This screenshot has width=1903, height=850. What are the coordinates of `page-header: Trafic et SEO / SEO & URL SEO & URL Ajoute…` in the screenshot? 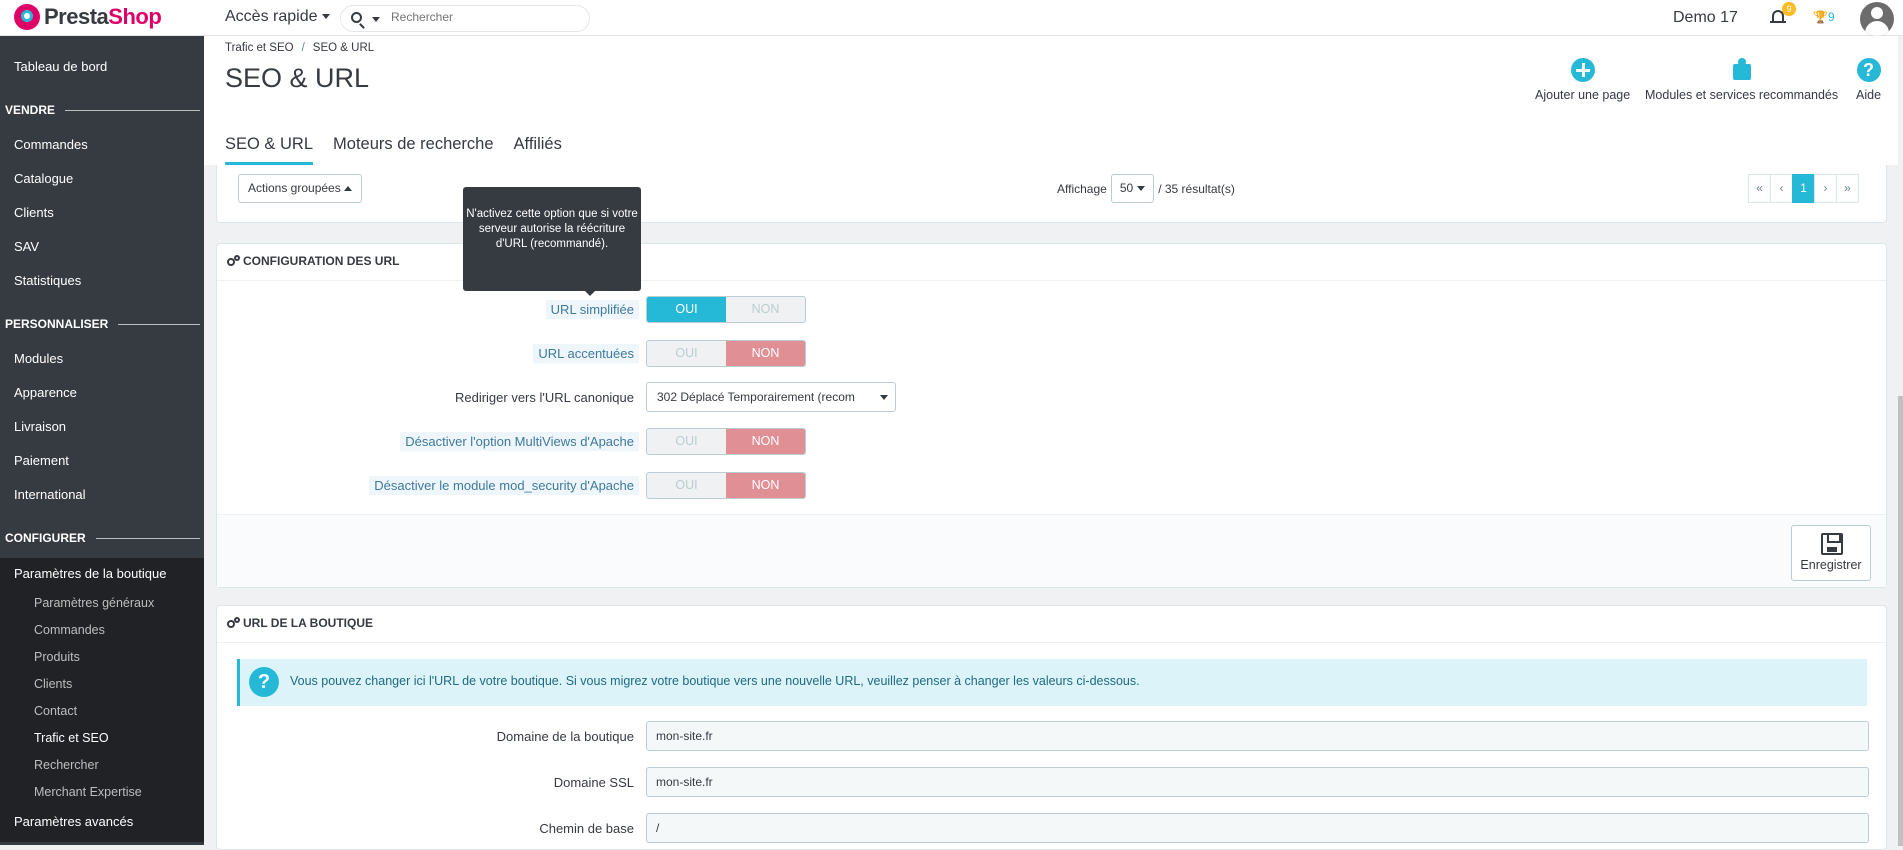 It's located at (1051, 100).